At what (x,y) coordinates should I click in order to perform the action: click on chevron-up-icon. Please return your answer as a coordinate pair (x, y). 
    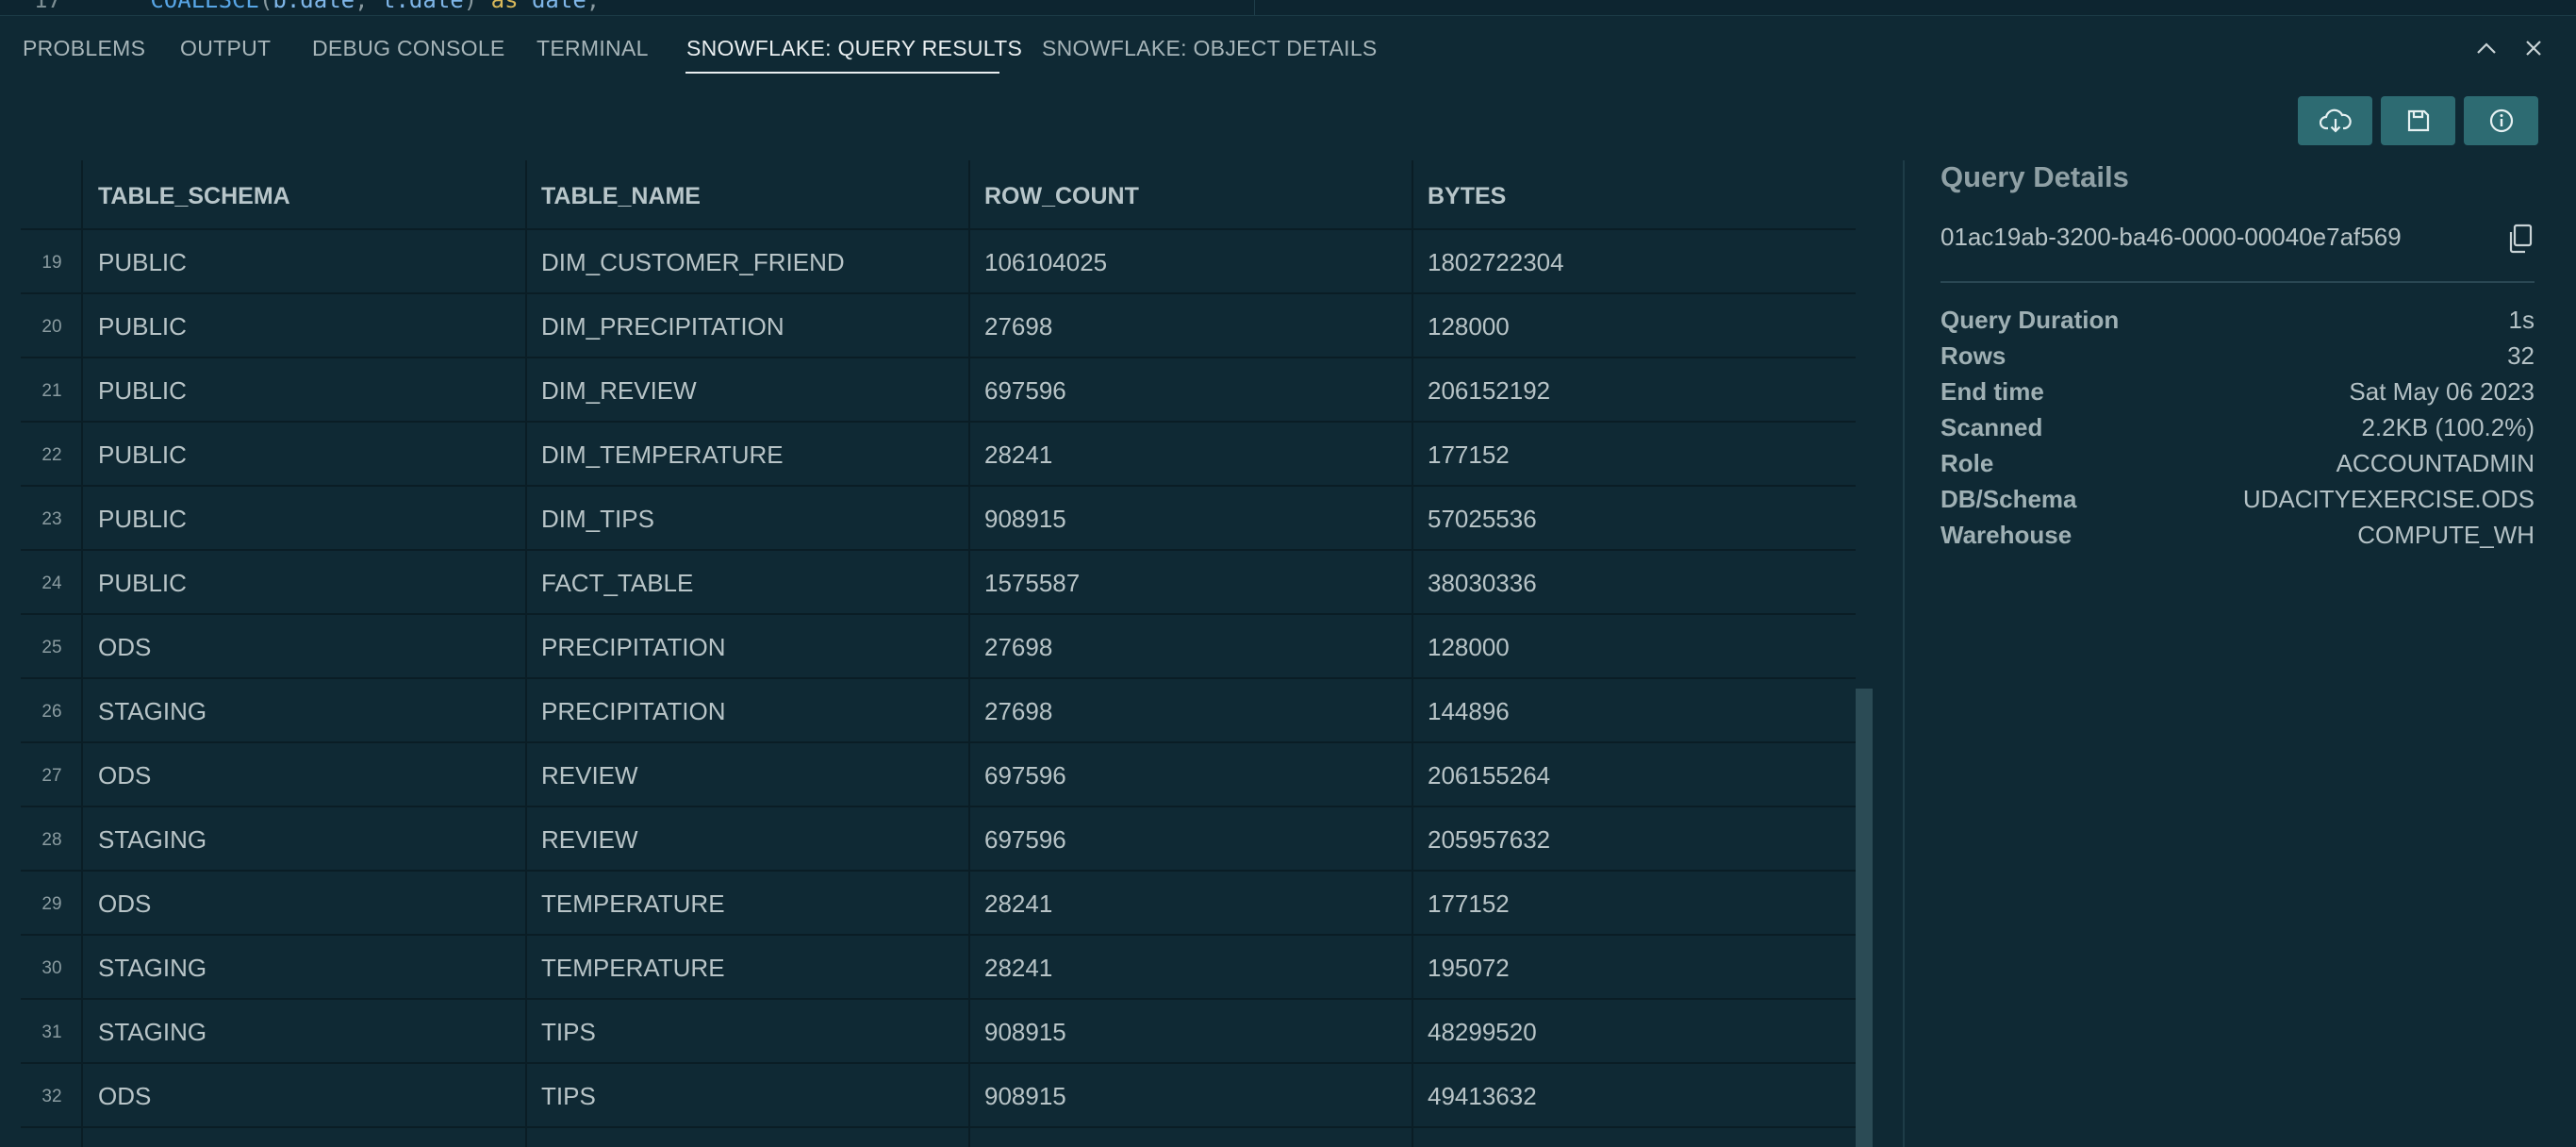
    Looking at the image, I should click on (2486, 48).